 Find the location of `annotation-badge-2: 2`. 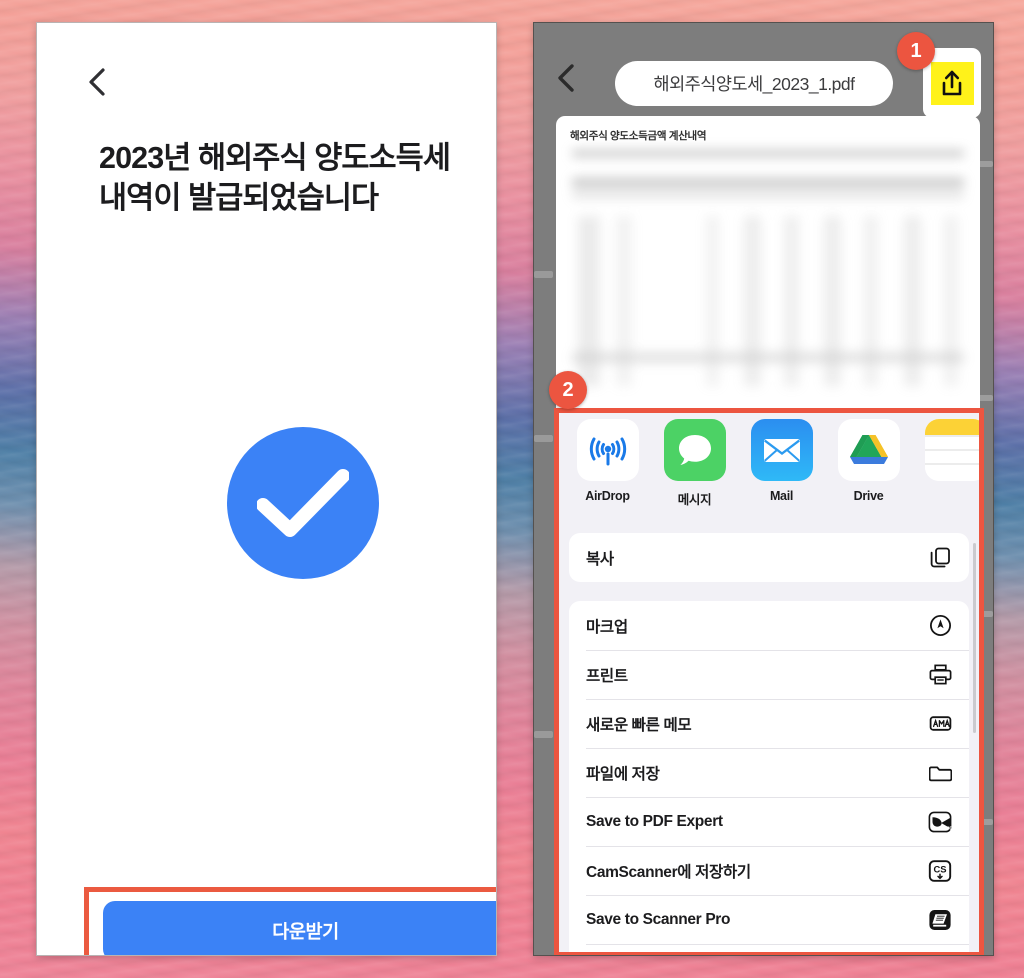

annotation-badge-2: 2 is located at coordinates (568, 390).